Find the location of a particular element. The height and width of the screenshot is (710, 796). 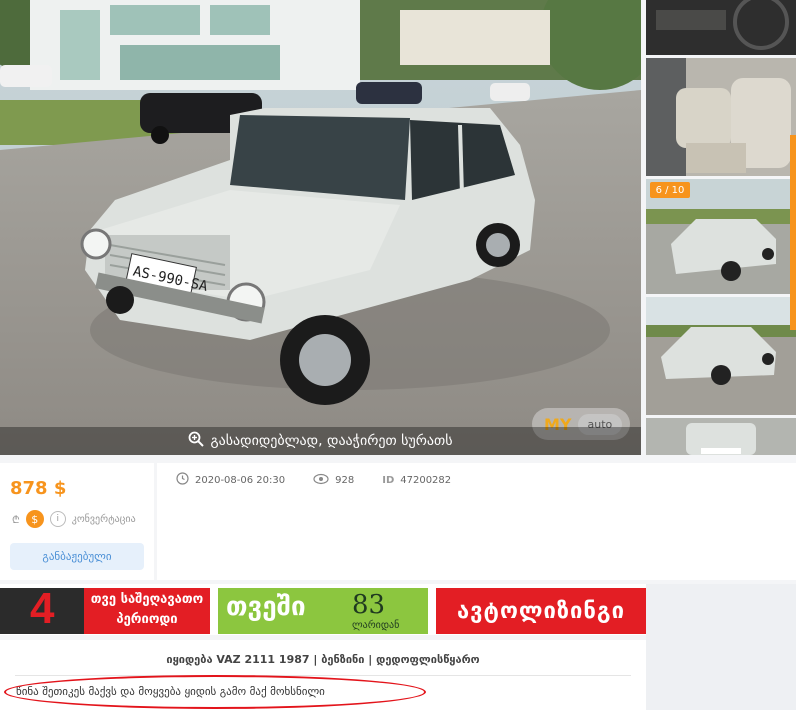

gallery-scrollbar is located at coordinates (793, 232).